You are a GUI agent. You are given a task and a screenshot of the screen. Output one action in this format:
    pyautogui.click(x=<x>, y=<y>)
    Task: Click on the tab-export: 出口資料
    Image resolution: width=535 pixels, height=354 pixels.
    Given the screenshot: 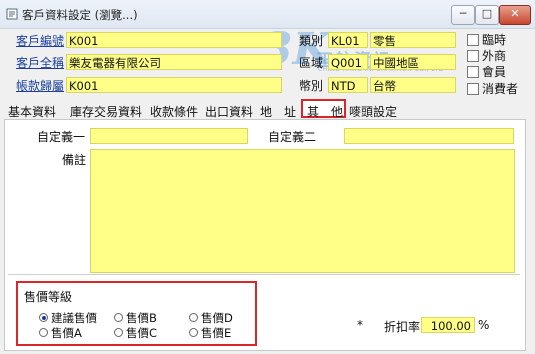 What is the action you would take?
    pyautogui.click(x=229, y=111)
    